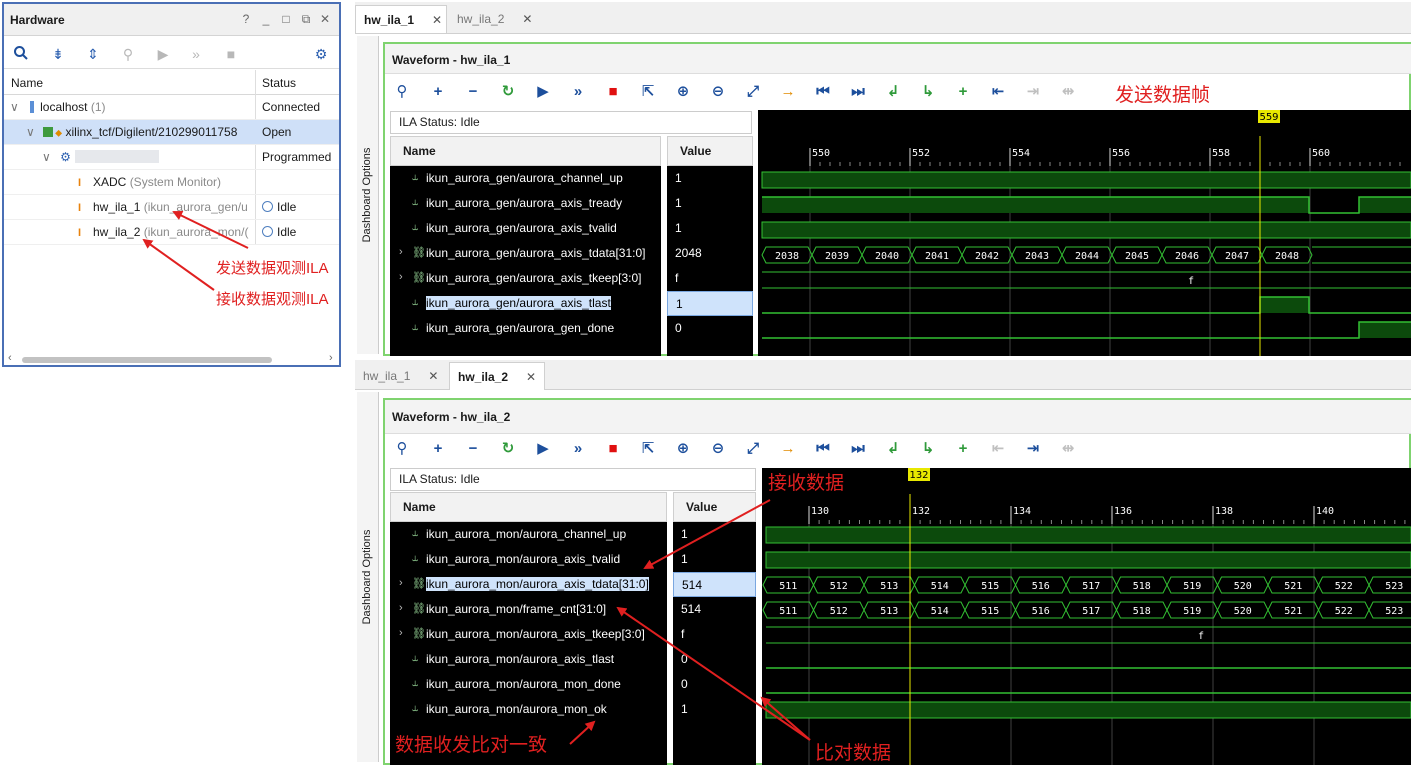 The height and width of the screenshot is (765, 1411). Describe the element at coordinates (582, 732) in the screenshot. I see `arrow-compare-ok` at that location.